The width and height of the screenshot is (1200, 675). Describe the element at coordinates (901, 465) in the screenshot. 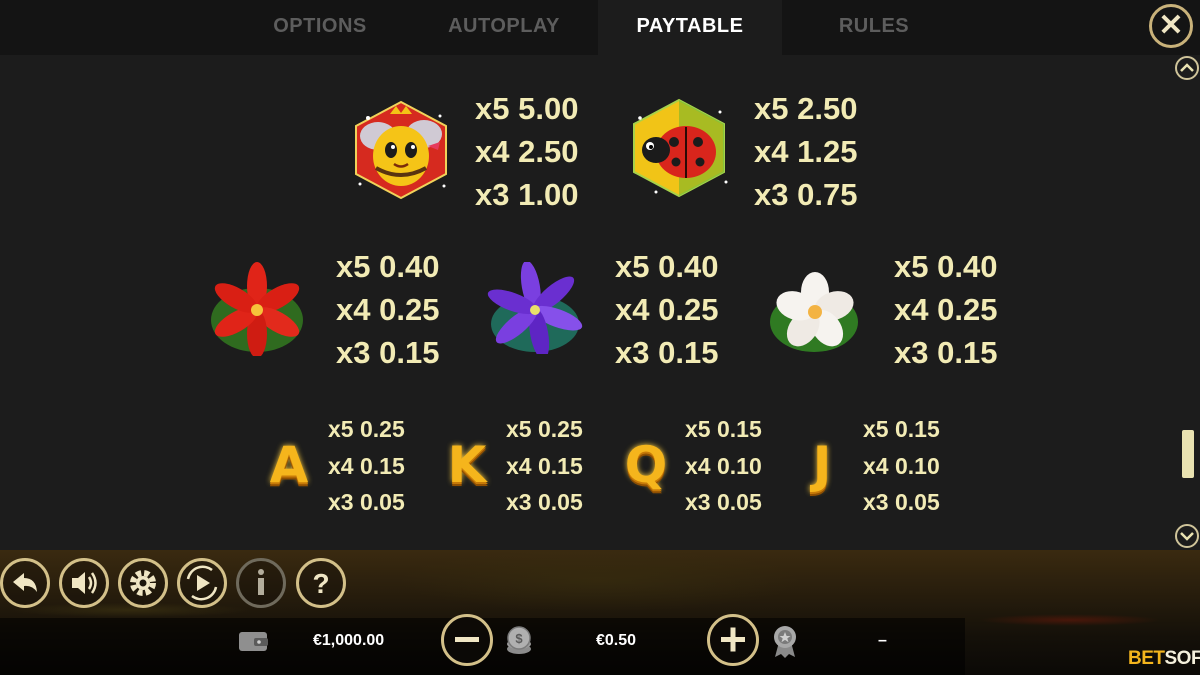

I see `letter-j-payouts: x5 0.15 x4 0.10 x3 0.05` at that location.